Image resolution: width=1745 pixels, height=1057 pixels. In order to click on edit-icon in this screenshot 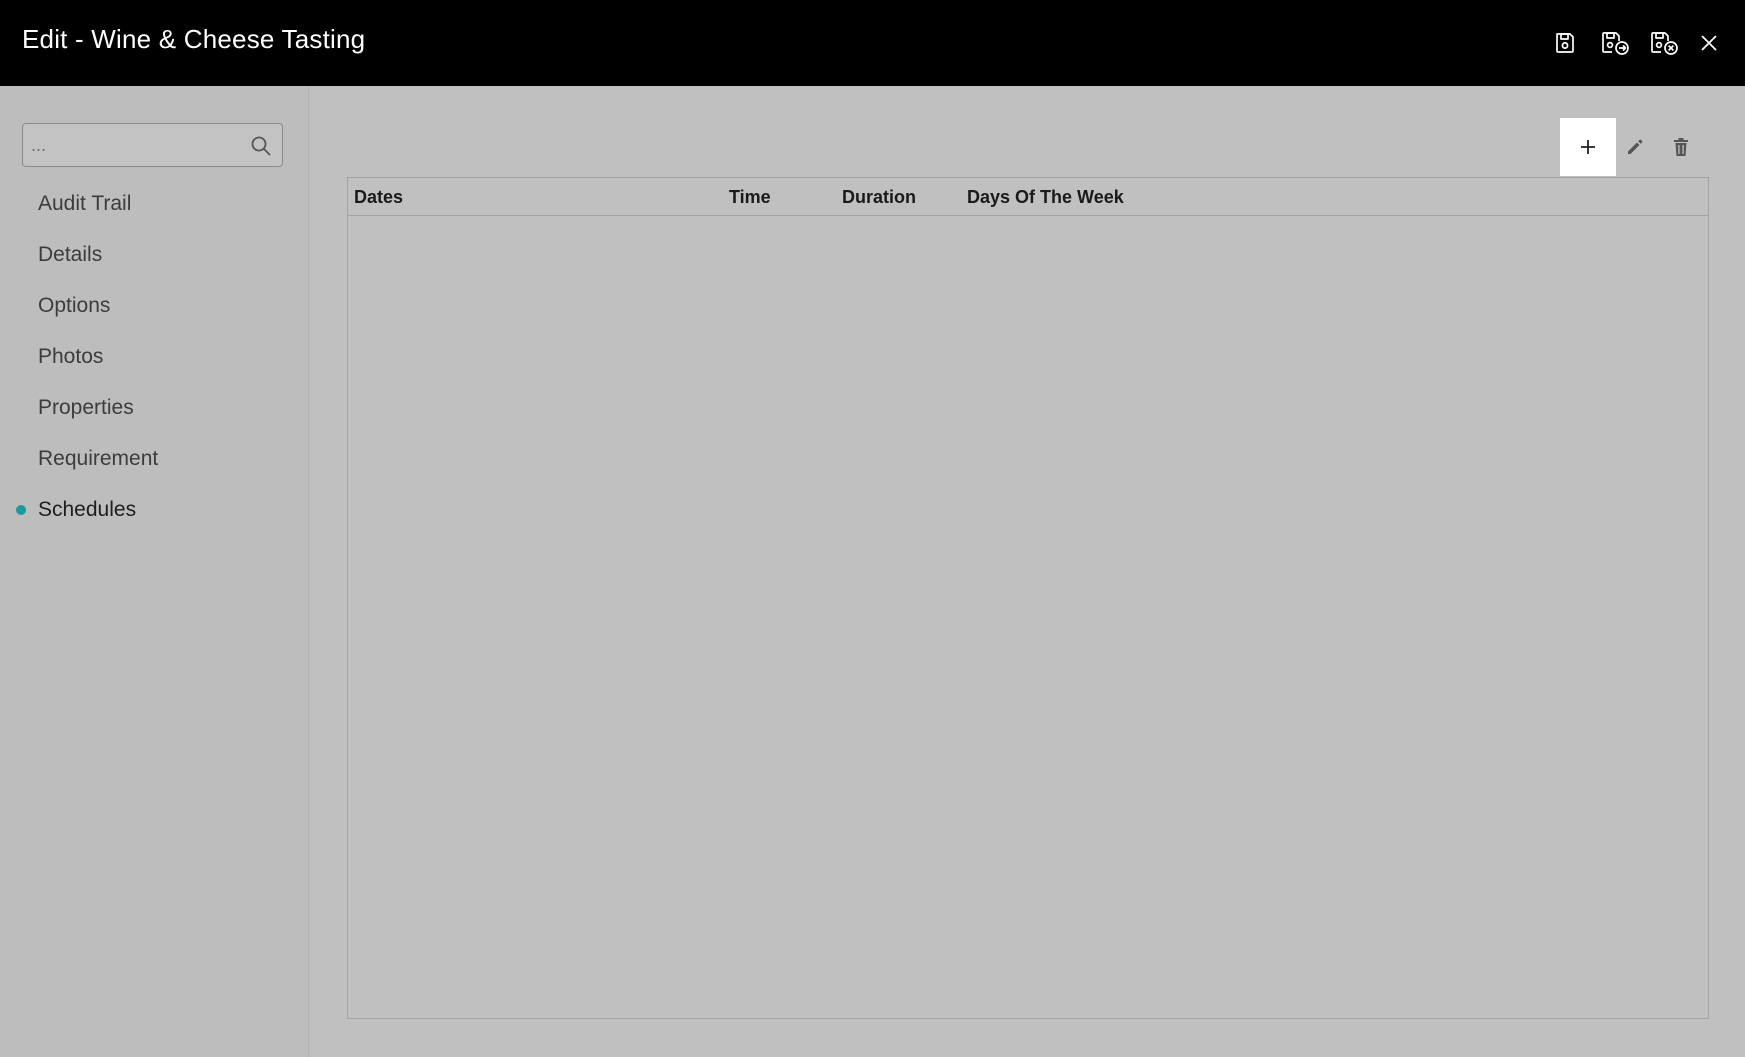, I will do `click(1635, 146)`.